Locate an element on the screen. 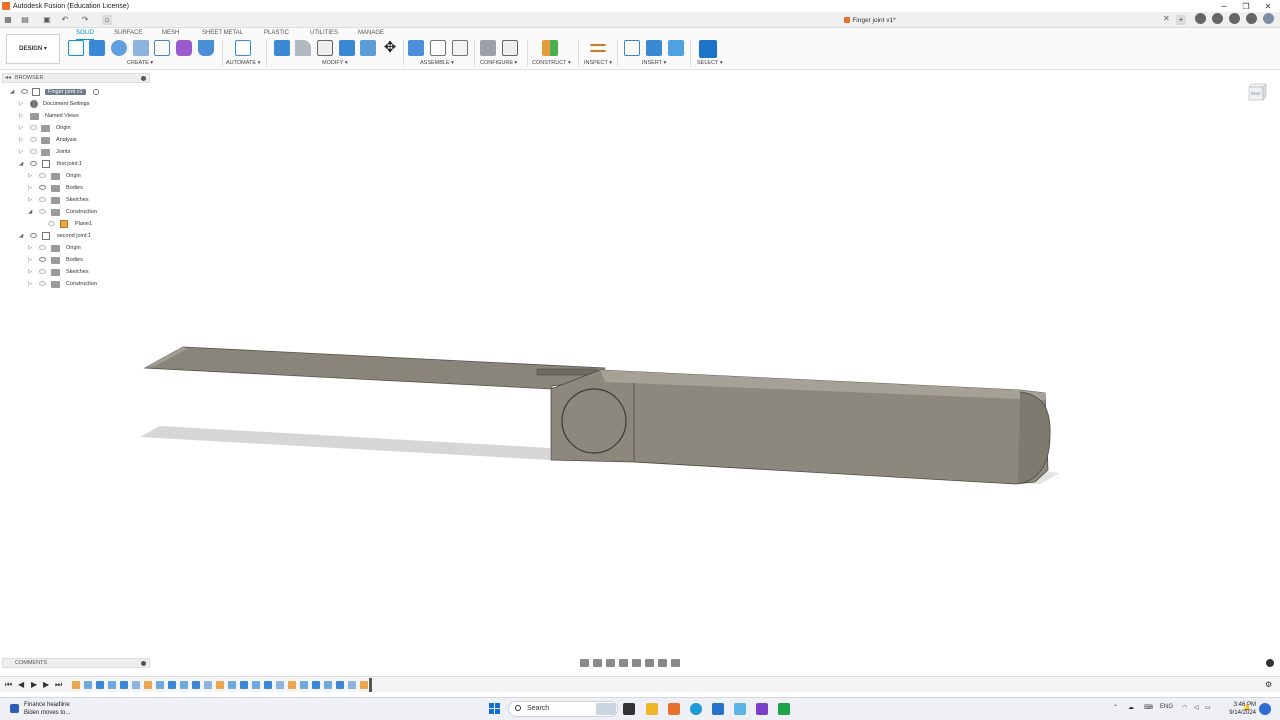  fillet-icon is located at coordinates (303, 48).